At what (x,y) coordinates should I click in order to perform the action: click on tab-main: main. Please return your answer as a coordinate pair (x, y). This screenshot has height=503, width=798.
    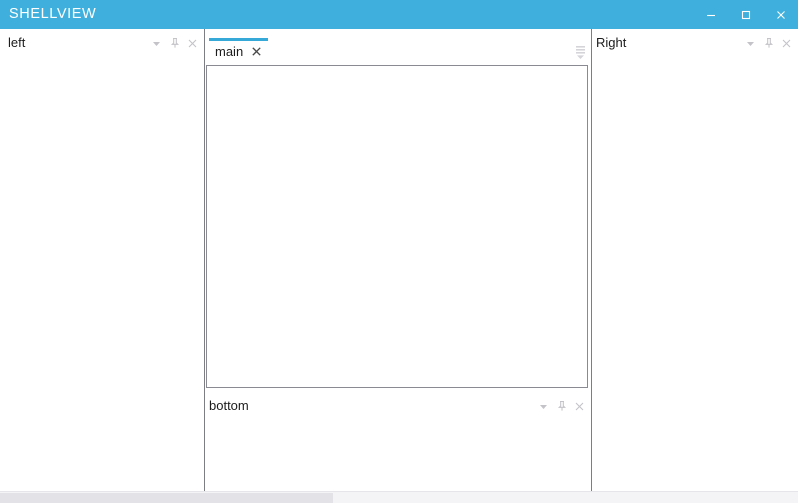
    Looking at the image, I should click on (239, 51).